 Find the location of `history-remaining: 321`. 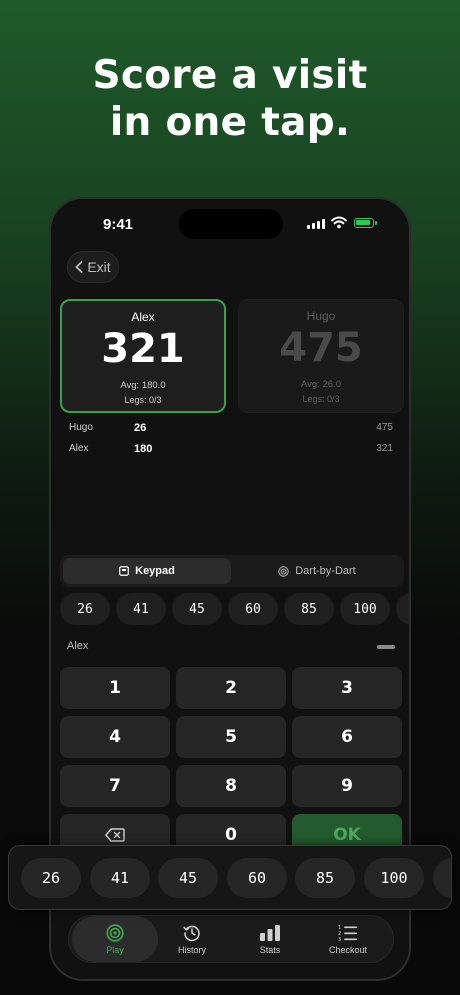

history-remaining: 321 is located at coordinates (384, 448).